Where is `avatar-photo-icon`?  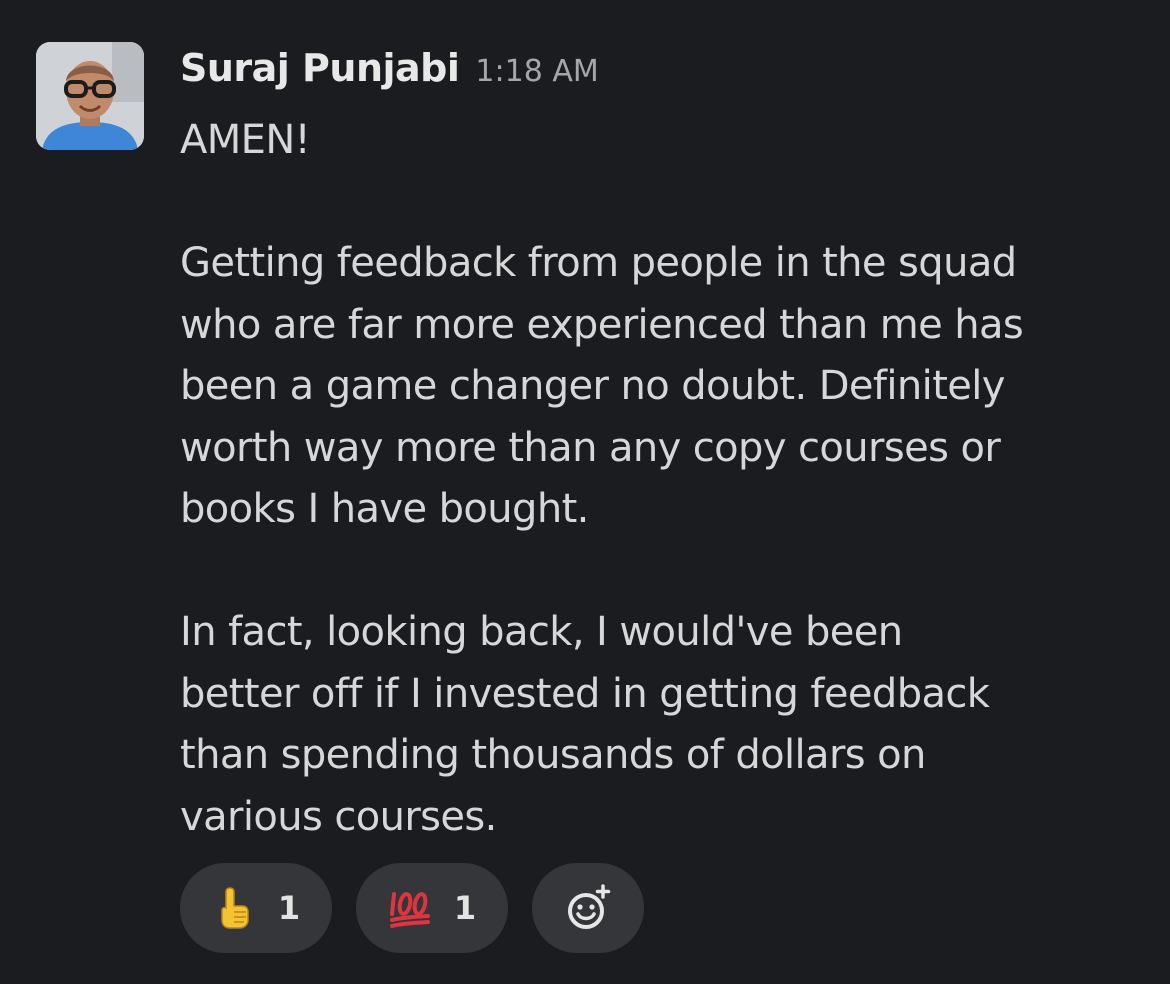
avatar-photo-icon is located at coordinates (90, 96).